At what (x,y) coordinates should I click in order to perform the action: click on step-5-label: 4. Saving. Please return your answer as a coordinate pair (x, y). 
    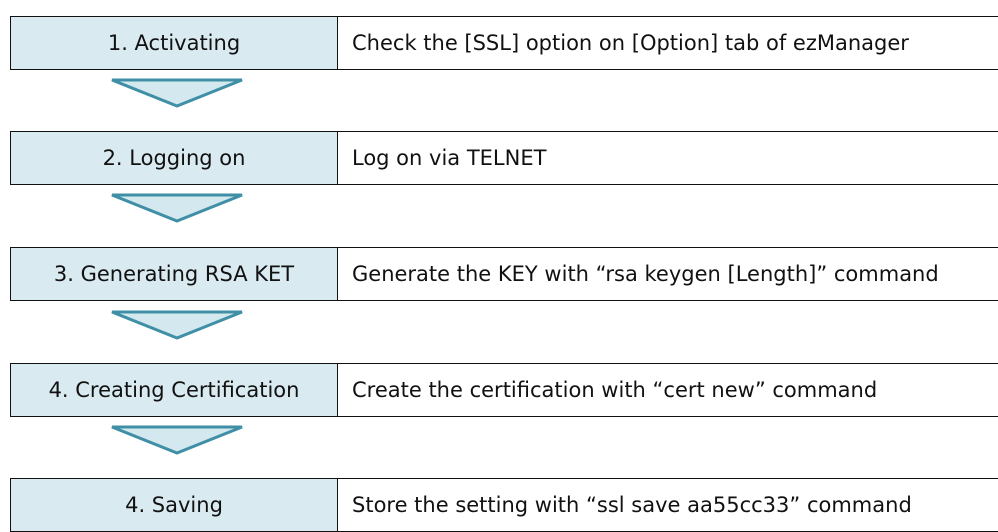
    Looking at the image, I should click on (174, 505).